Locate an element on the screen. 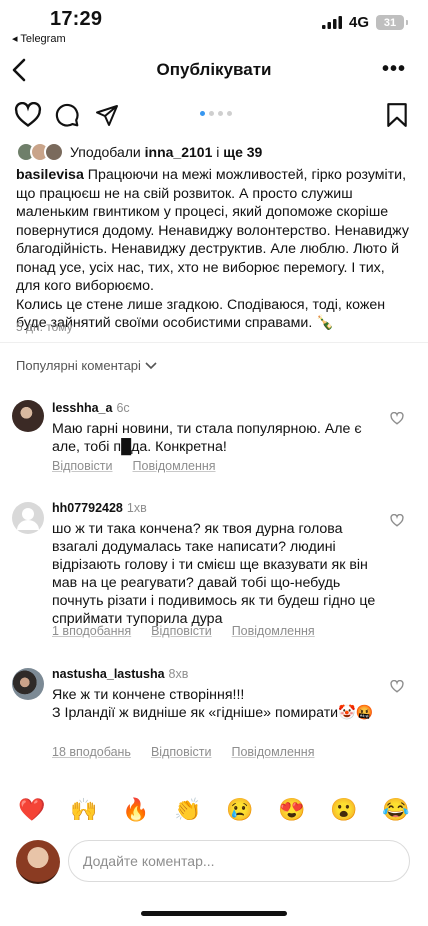 The image size is (428, 926). comment-time: 6с is located at coordinates (123, 408).